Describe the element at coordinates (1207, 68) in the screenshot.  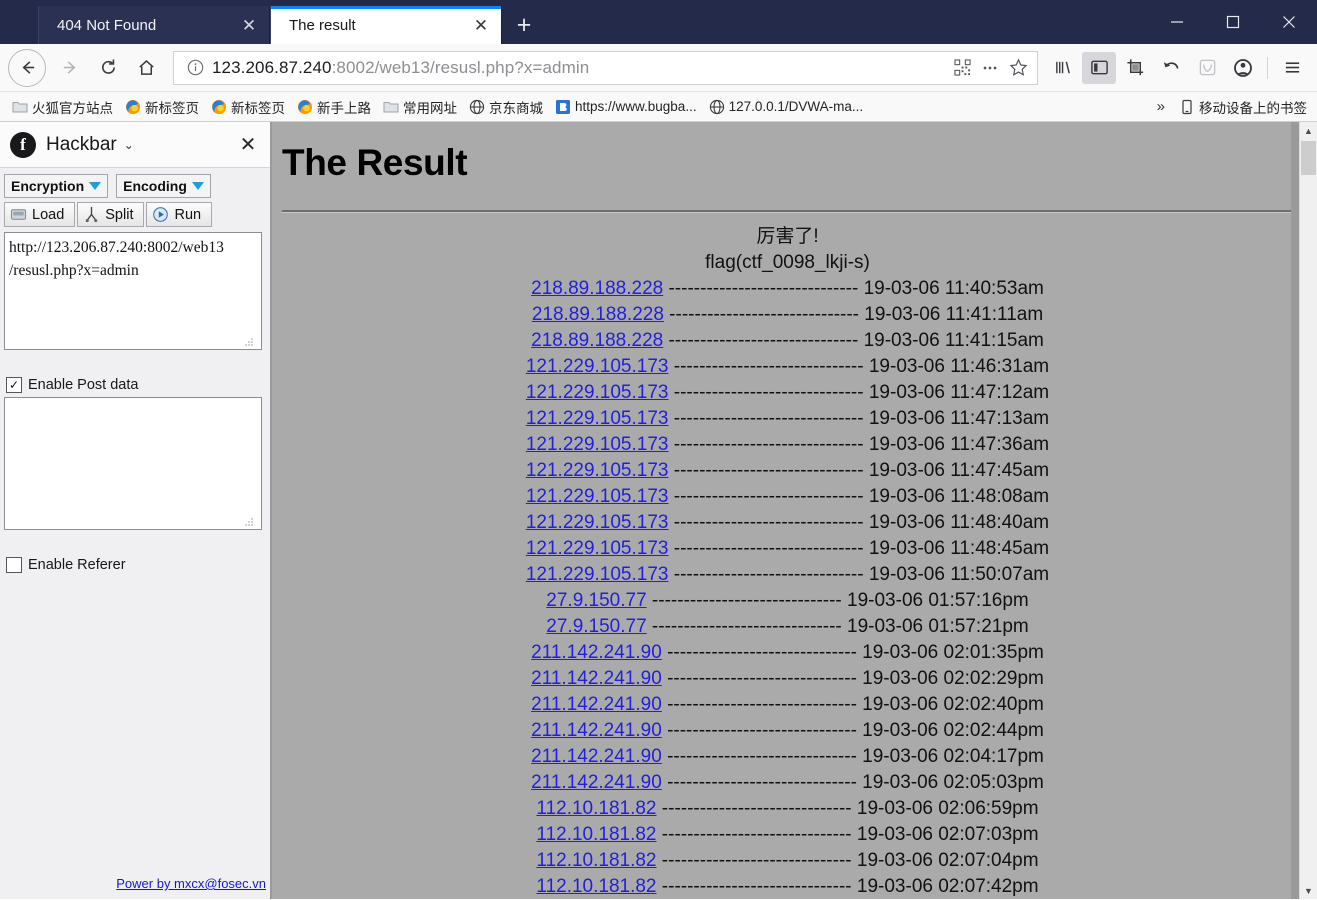
I see `save-to-pocket-icon` at that location.